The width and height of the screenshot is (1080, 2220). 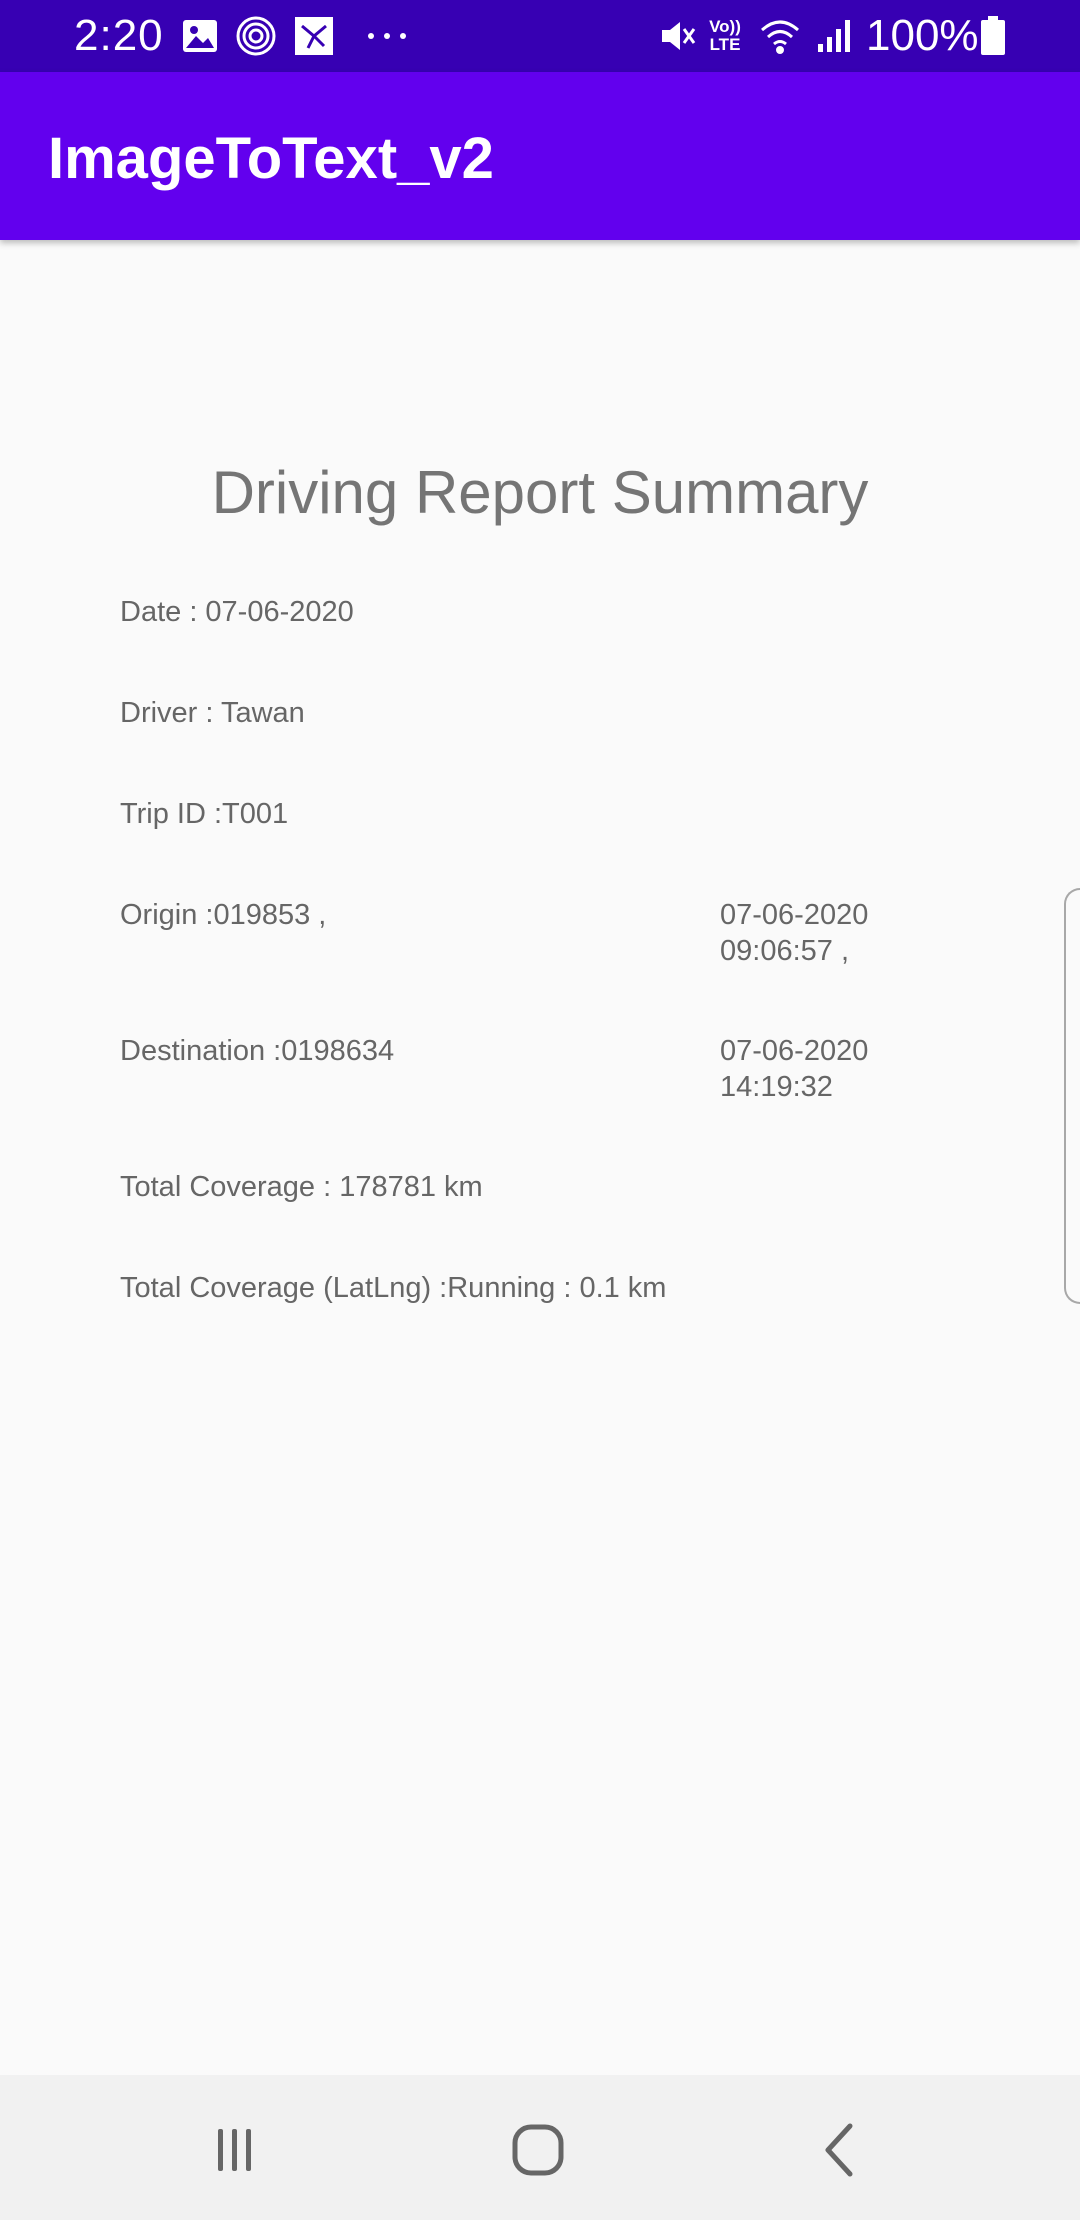 I want to click on report-trip-id: Trip ID :T001, so click(x=204, y=814).